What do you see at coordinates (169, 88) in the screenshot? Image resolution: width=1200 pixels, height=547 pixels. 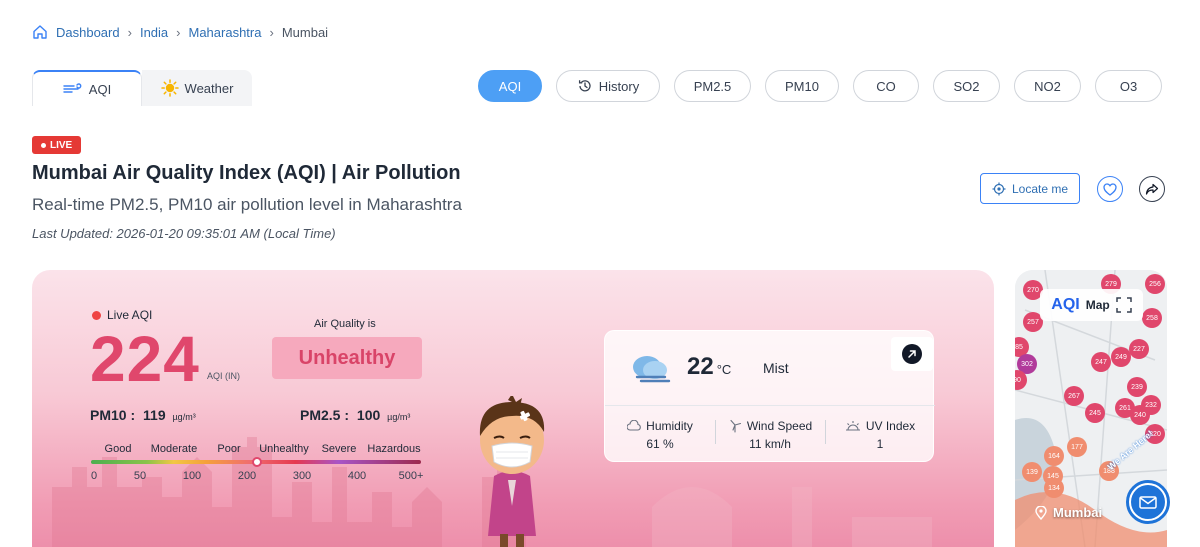 I see `sun-icon` at bounding box center [169, 88].